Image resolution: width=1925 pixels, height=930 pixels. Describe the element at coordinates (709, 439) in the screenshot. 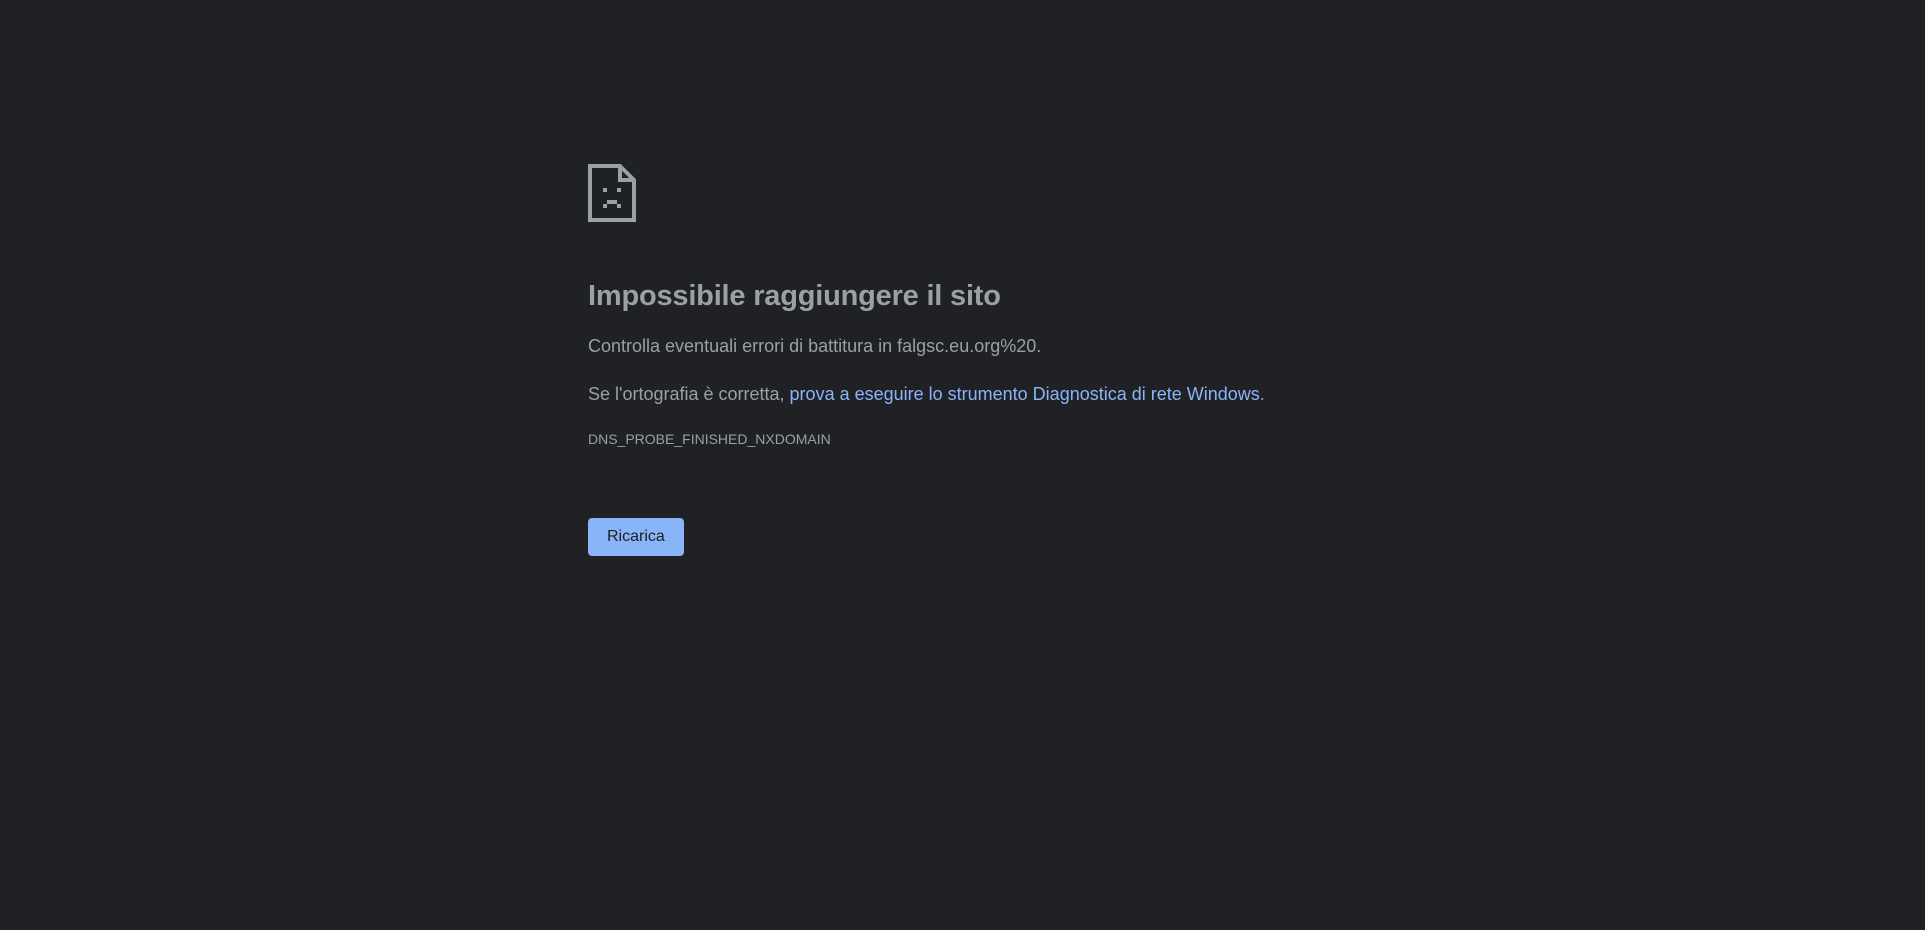

I see `error-code: DNS_PROBE_FINISHED_NXDOMAIN` at that location.